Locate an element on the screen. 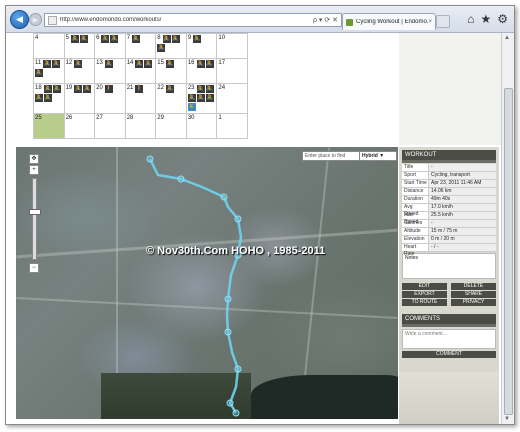  zoom-slider-handle is located at coordinates (34, 212).